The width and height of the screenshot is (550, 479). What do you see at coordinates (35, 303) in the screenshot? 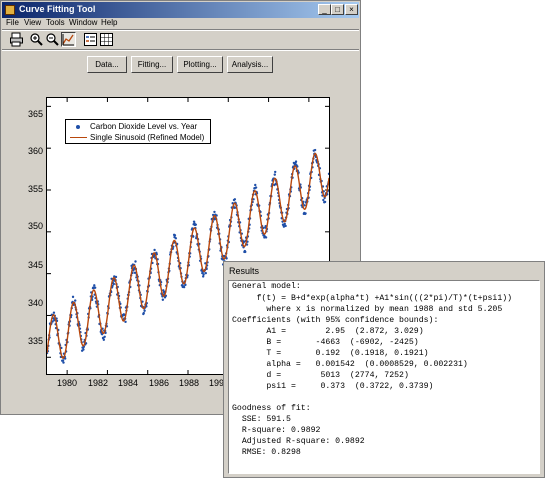
I see `y-tick-label: 340` at bounding box center [35, 303].